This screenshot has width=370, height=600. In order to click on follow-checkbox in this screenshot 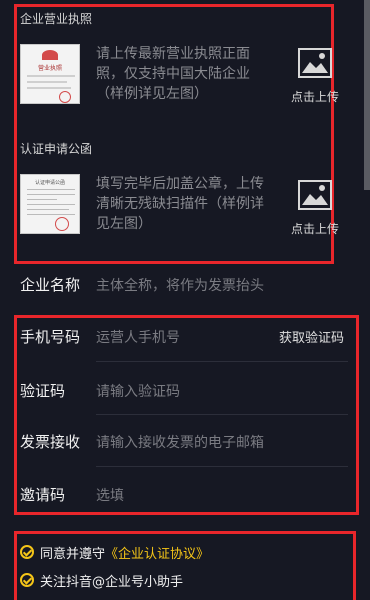, I will do `click(27, 580)`.